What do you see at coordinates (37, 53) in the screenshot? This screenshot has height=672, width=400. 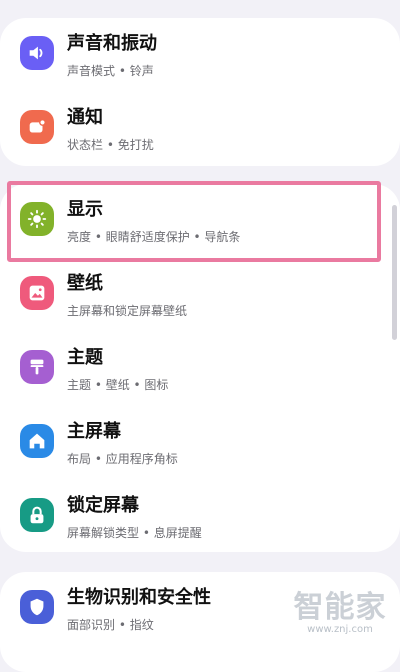 I see `speaker-icon` at bounding box center [37, 53].